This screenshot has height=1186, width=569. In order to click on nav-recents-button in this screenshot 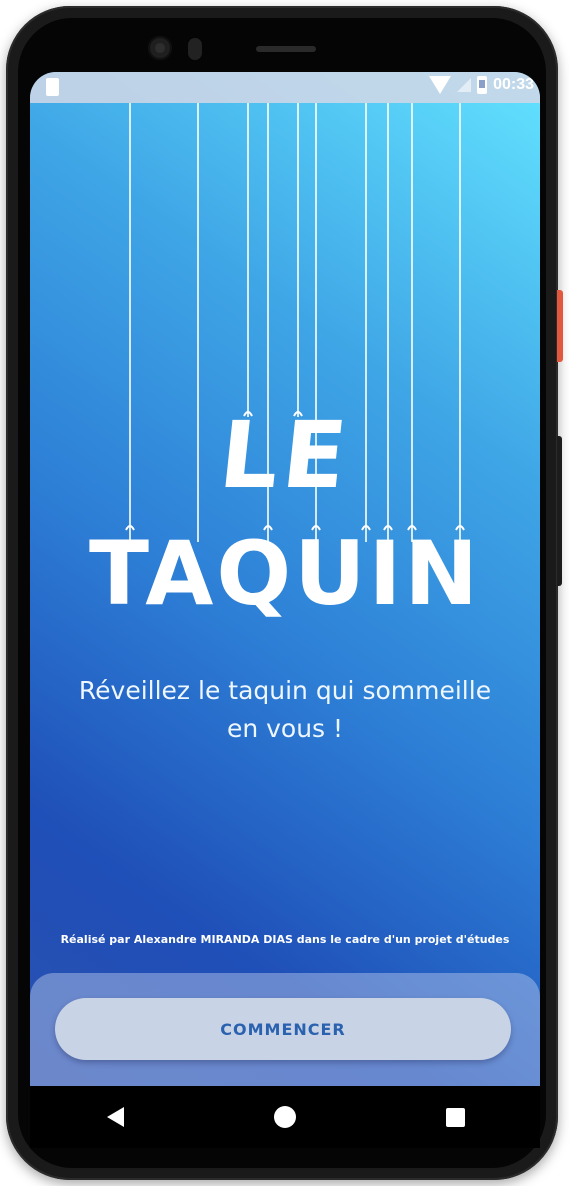, I will do `click(455, 1117)`.